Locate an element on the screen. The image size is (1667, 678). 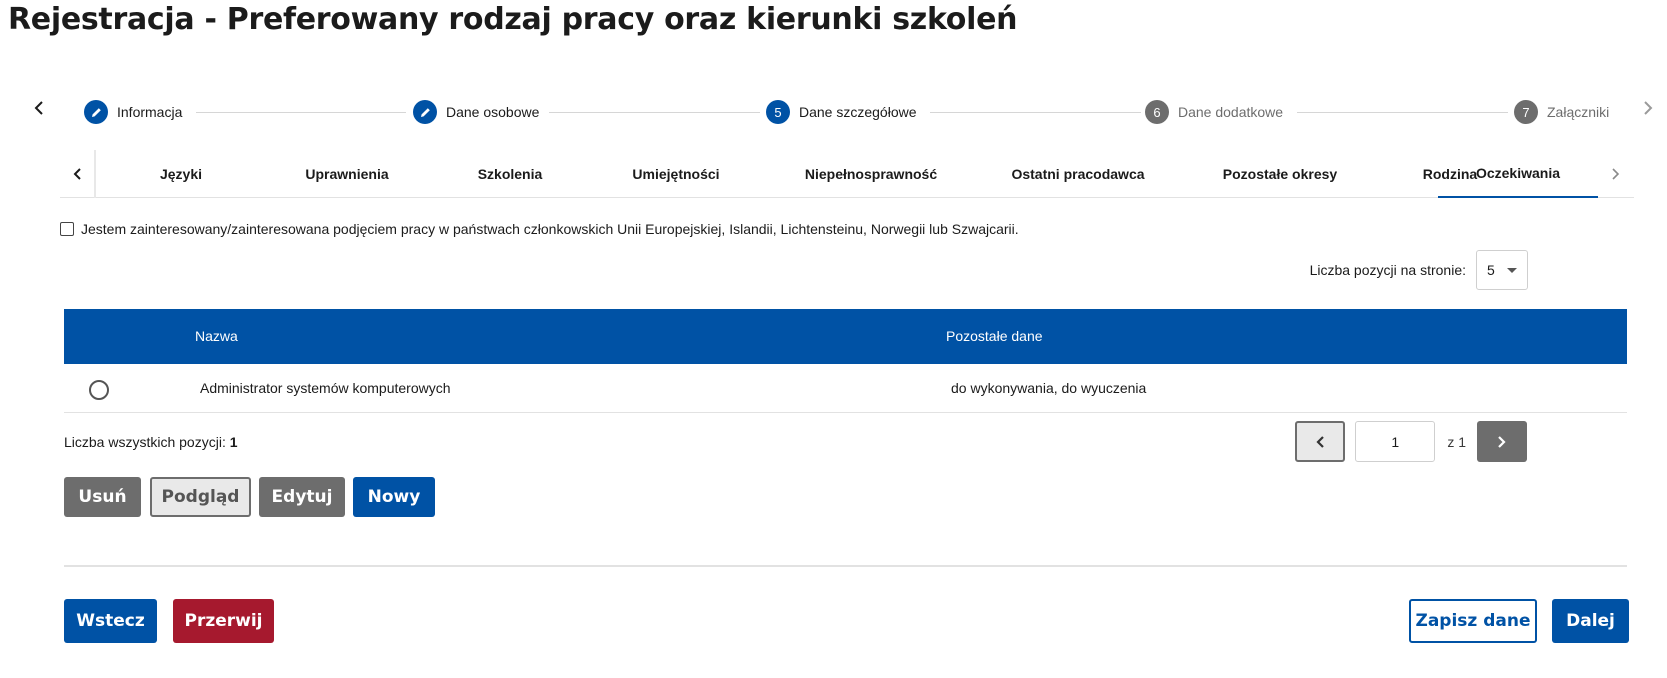
step-dane-osobowe: Dane osobowe is located at coordinates (476, 112).